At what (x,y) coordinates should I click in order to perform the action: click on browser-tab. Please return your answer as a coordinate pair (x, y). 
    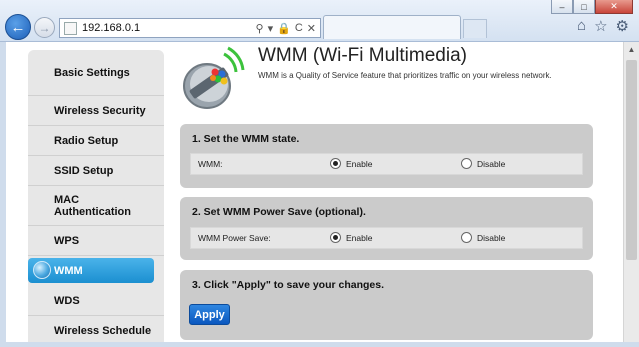
    Looking at the image, I should click on (392, 27).